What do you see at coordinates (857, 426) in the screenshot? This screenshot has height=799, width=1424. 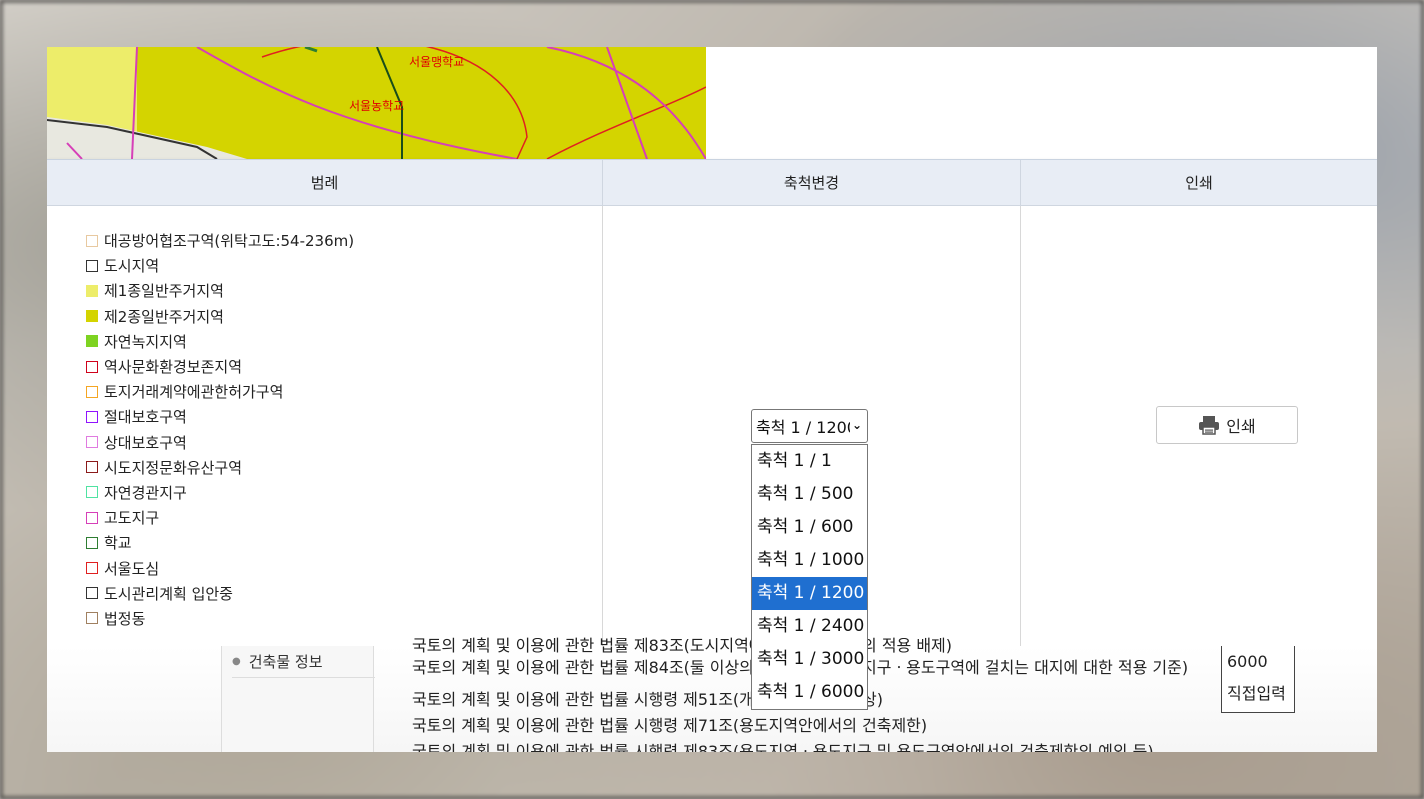 I see `chevron-down-icon: ⌄` at bounding box center [857, 426].